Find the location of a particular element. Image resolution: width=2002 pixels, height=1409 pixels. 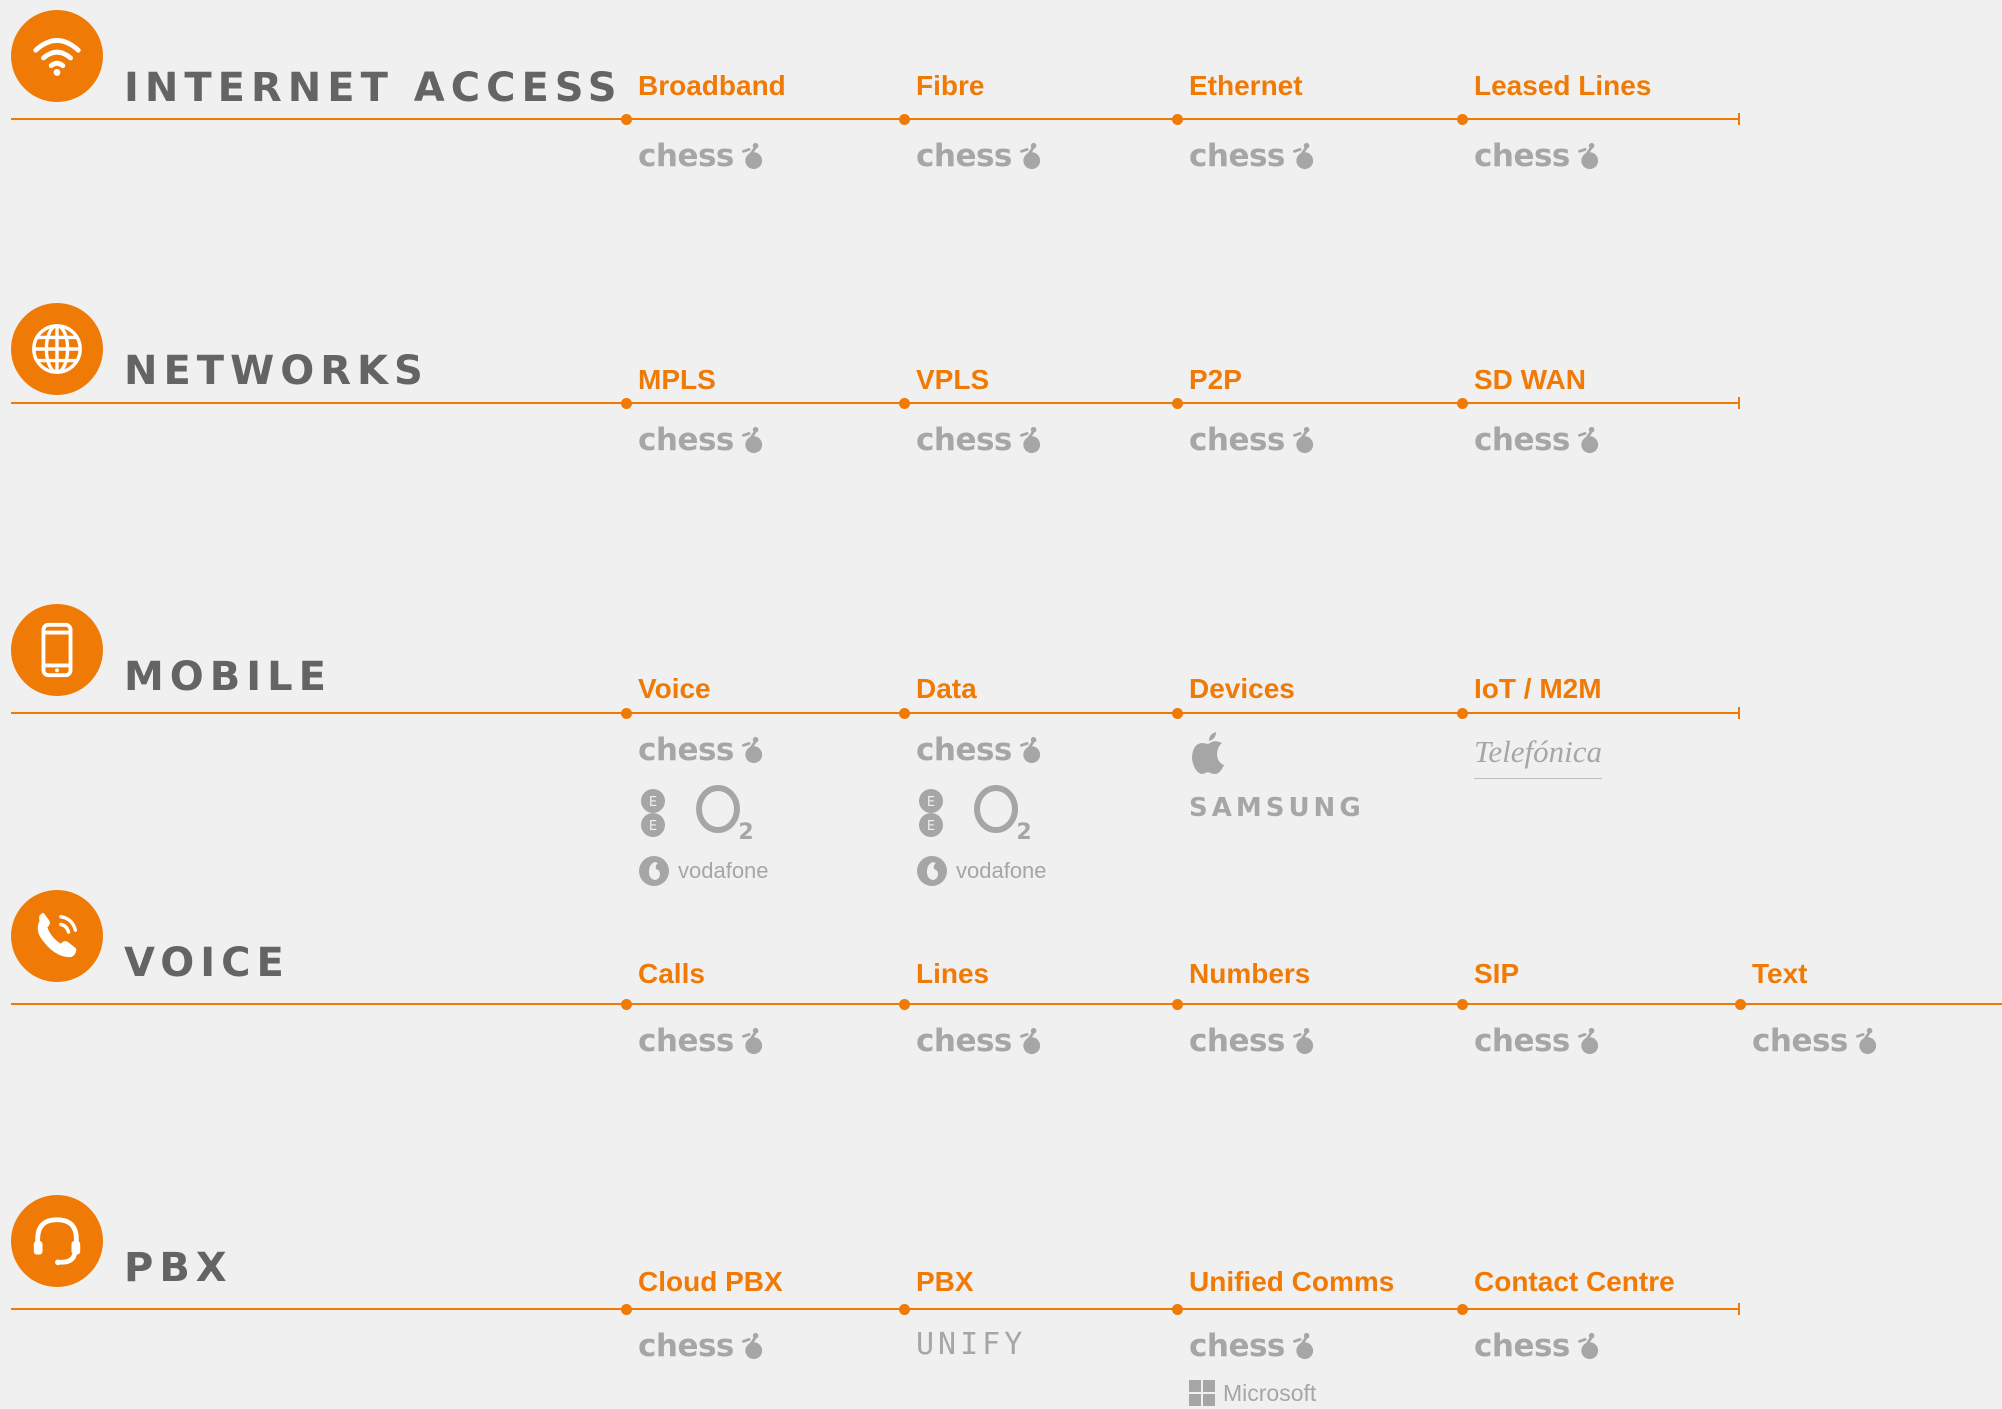

provider-logos: UNIFY is located at coordinates (971, 1344).